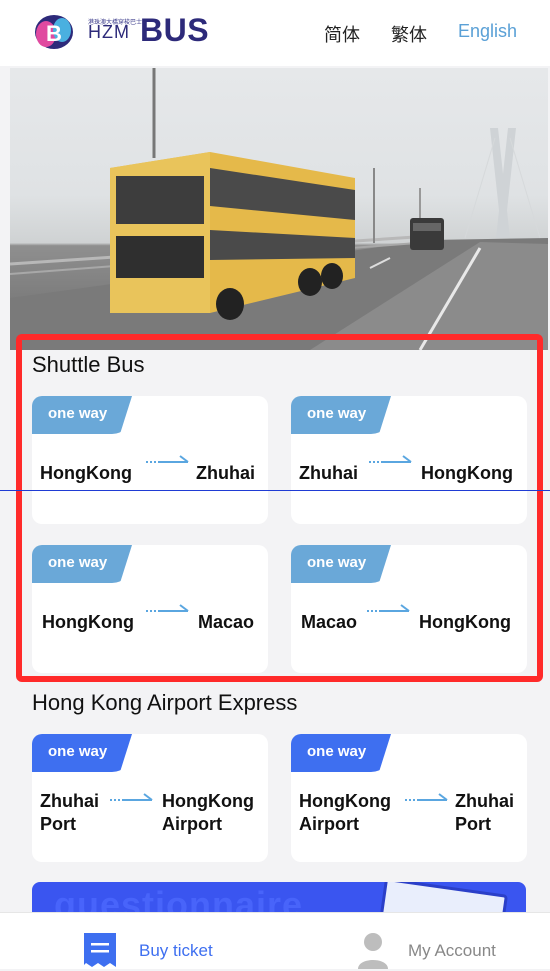 This screenshot has width=550, height=971. Describe the element at coordinates (208, 801) in the screenshot. I see `route-to-line1: HongKong` at that location.